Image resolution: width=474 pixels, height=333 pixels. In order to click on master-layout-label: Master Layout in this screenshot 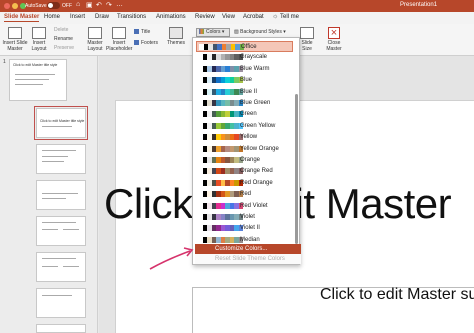, I will do `click(95, 46)`.